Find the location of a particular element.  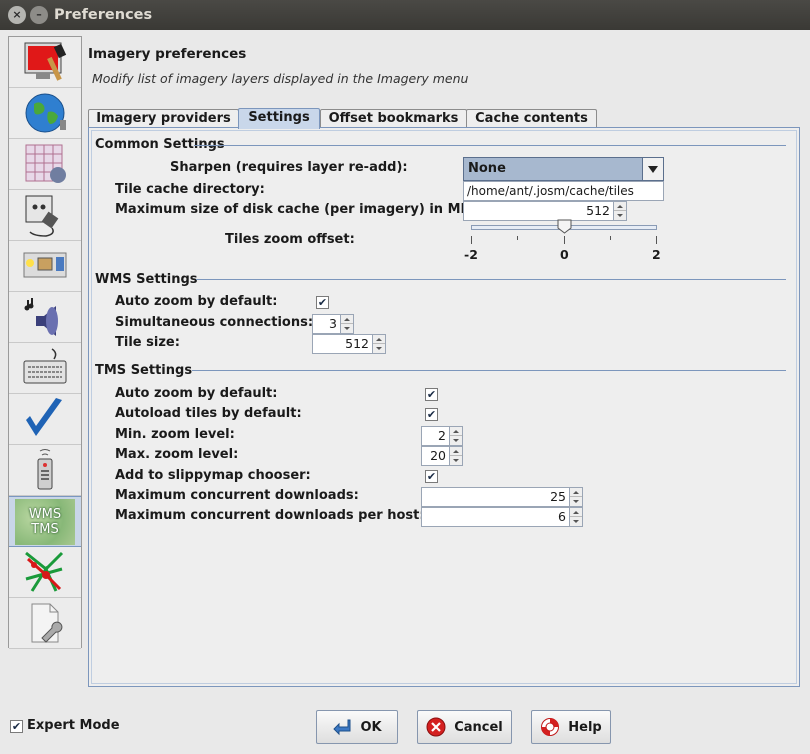

power-plug-icon is located at coordinates (42, 216).